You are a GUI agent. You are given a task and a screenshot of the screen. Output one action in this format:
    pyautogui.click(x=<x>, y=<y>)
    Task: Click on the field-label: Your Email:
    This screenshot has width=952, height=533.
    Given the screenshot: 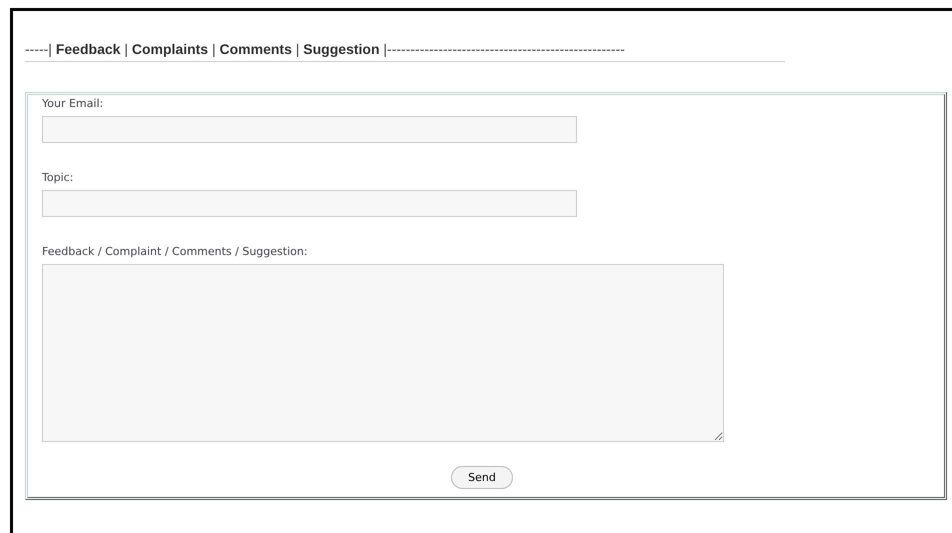 What is the action you would take?
    pyautogui.click(x=73, y=103)
    